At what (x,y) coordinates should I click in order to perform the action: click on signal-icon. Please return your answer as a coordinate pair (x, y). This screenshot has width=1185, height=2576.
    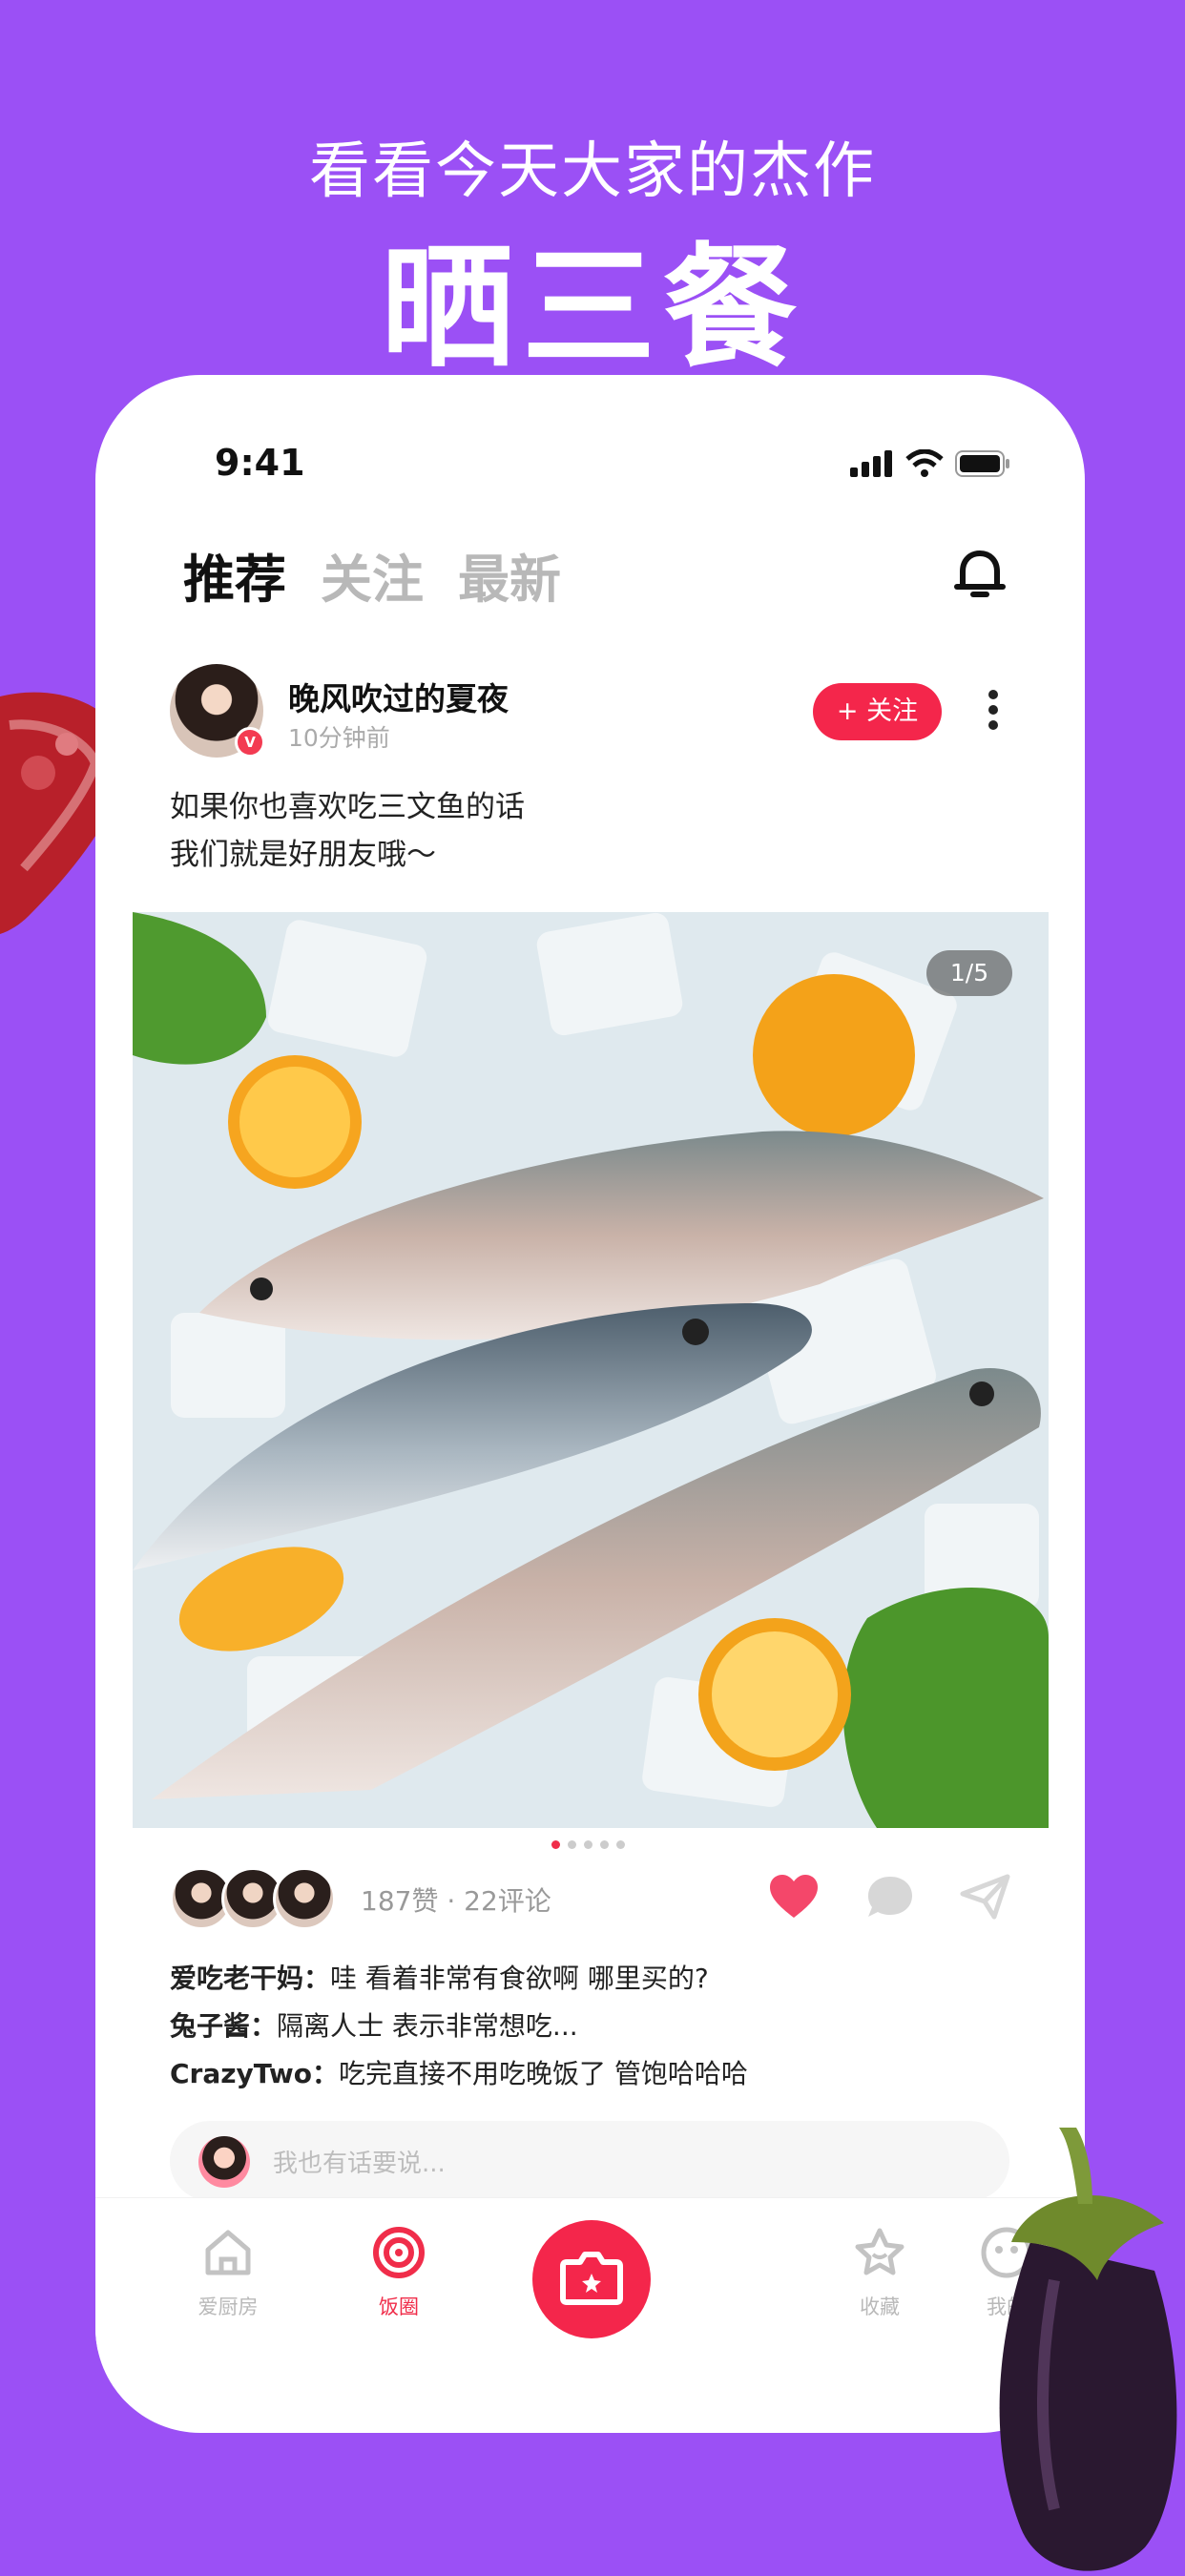
    Looking at the image, I should click on (871, 463).